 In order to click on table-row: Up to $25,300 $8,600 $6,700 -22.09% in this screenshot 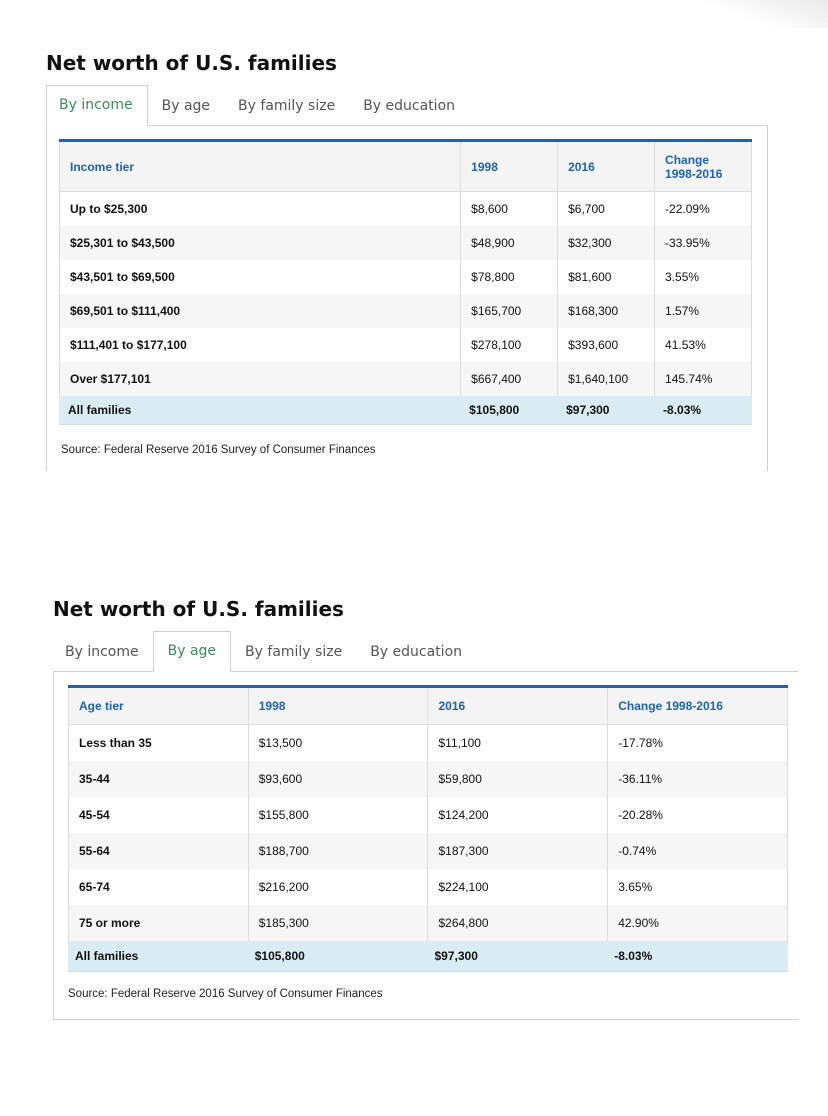, I will do `click(405, 208)`.